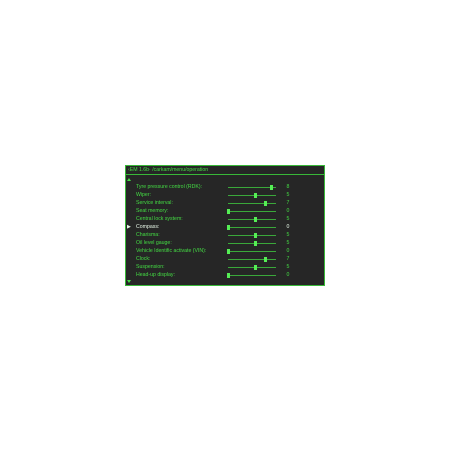 This screenshot has height=452, width=452. I want to click on setting-label: Vehicle Identific activate (VIN):, so click(171, 251).